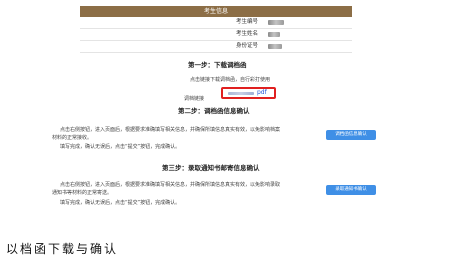 The image size is (456, 257). I want to click on step3-title: 第三步：录取通知书邮寄信息确认, so click(211, 168).